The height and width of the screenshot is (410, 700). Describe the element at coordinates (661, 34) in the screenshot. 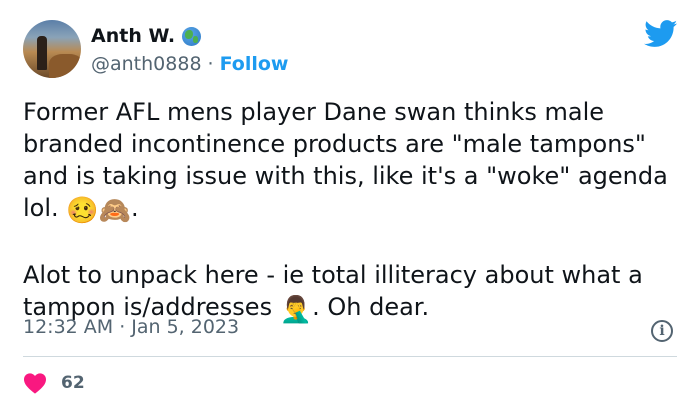

I see `twitter-bird-icon` at that location.